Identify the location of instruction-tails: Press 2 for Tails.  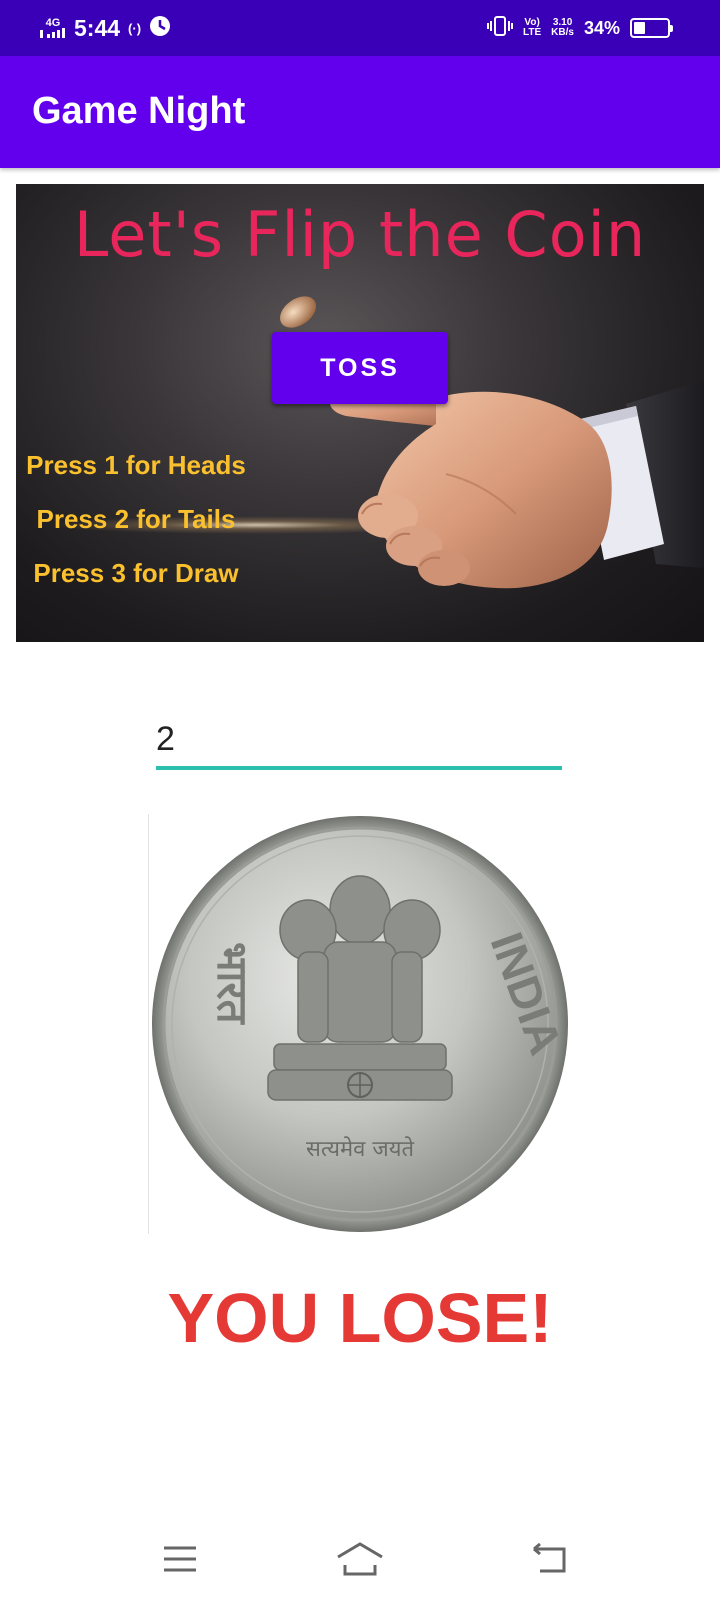
(136, 519).